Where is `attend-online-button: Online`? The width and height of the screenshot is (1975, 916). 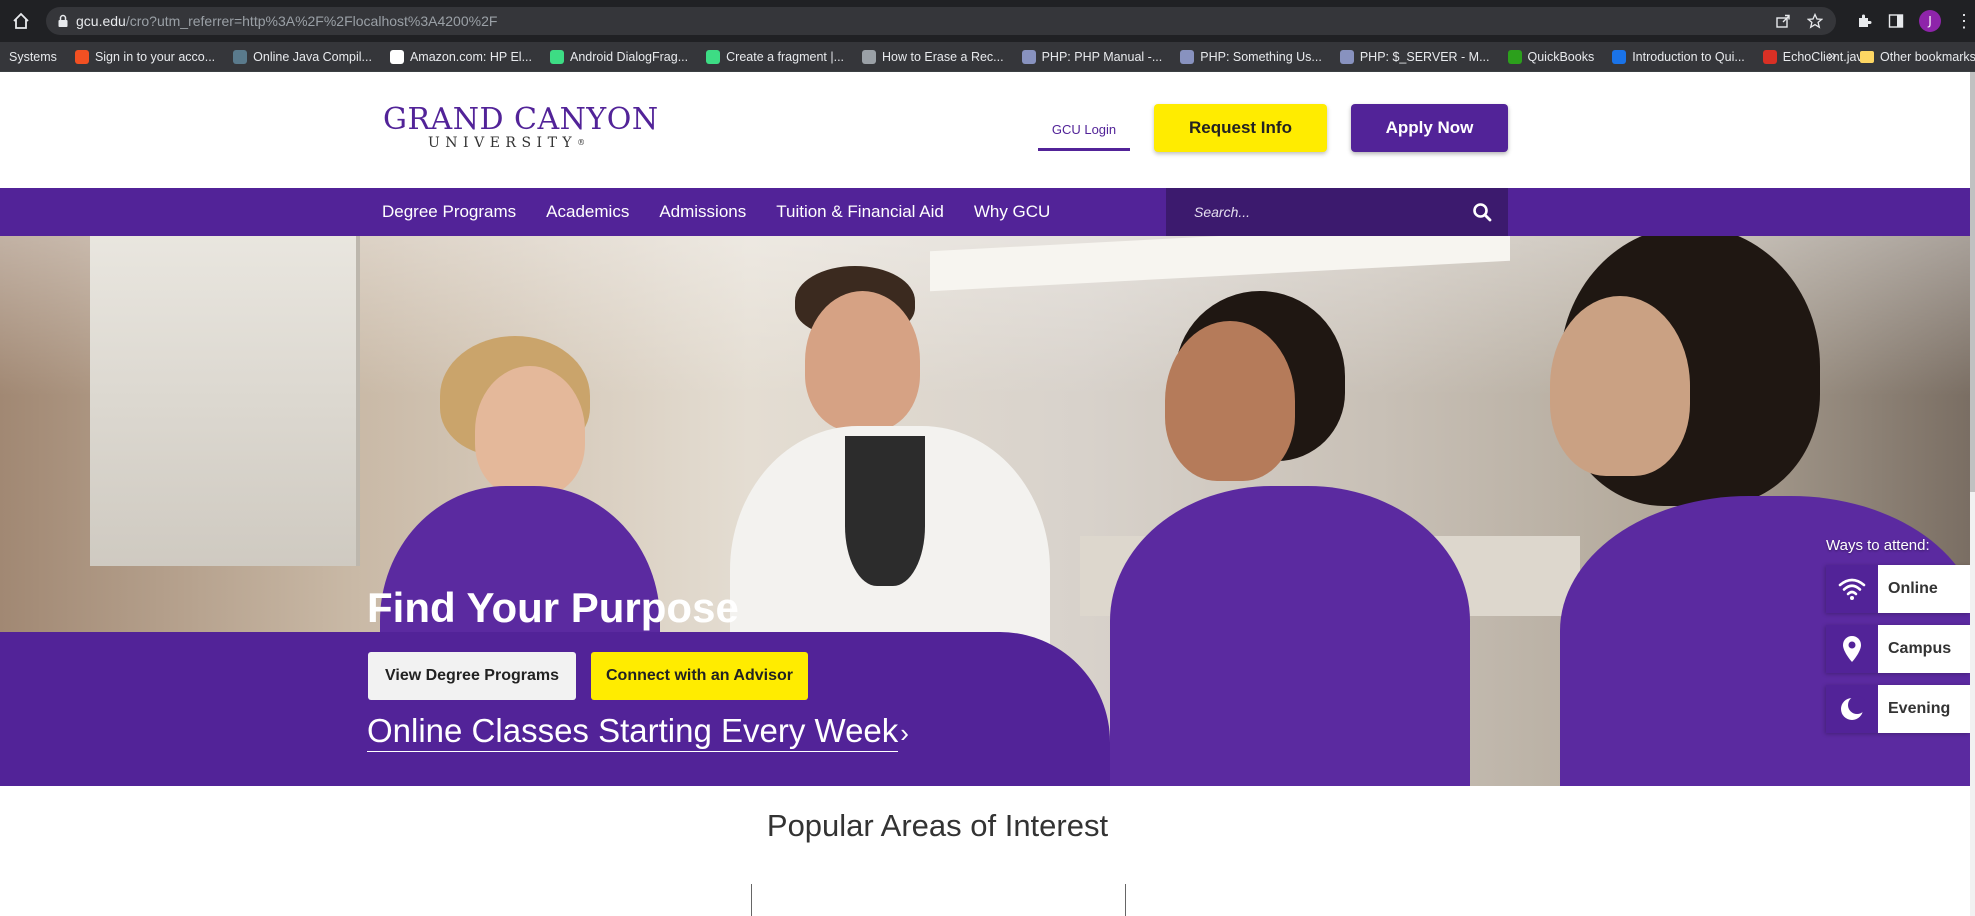 attend-online-button: Online is located at coordinates (1898, 589).